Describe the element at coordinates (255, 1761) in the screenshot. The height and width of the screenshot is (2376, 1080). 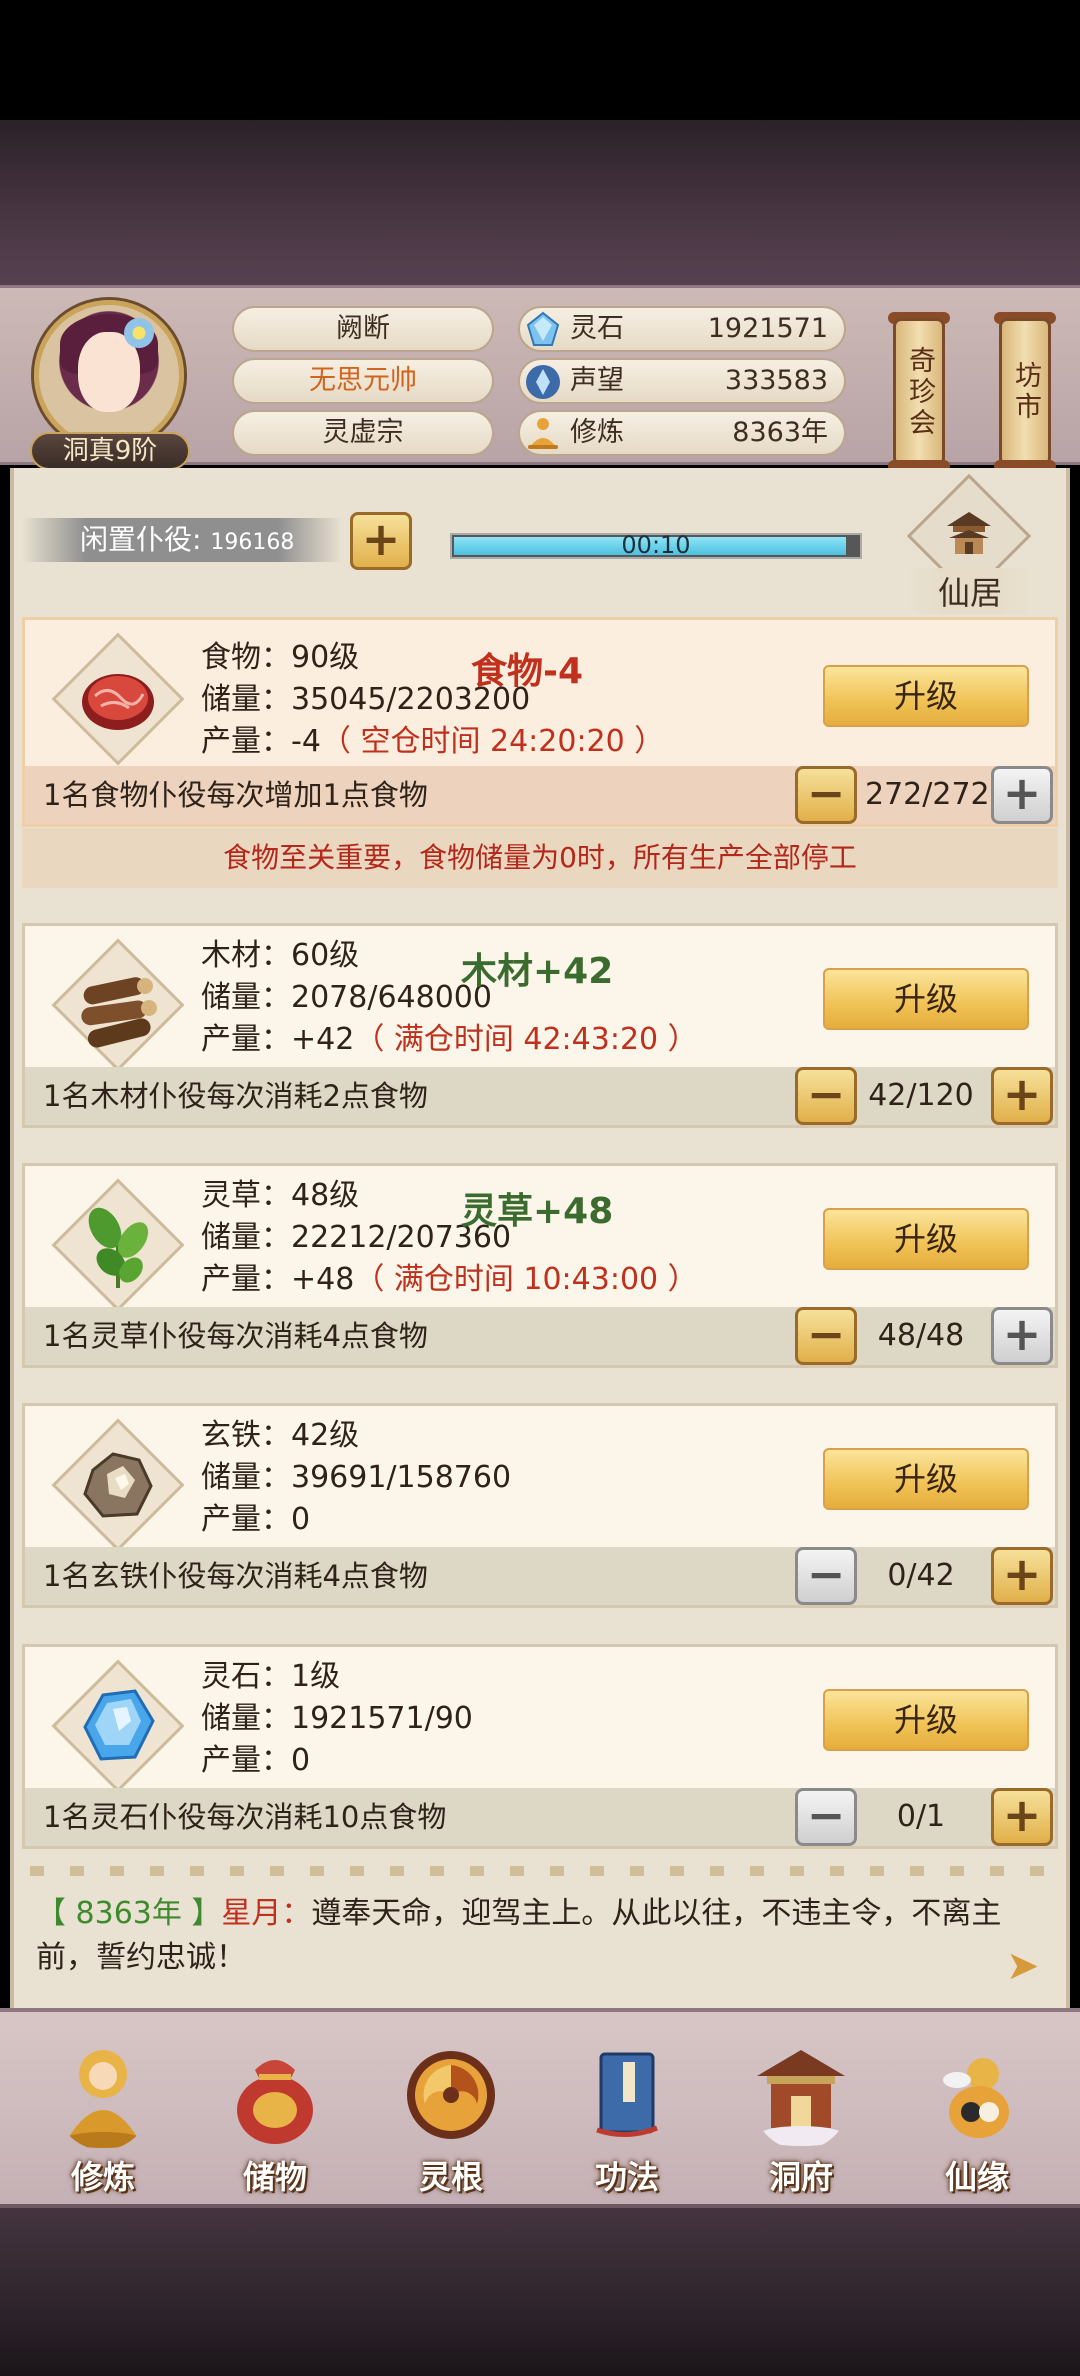
I see `spirit-stone-output: 产量：0` at that location.